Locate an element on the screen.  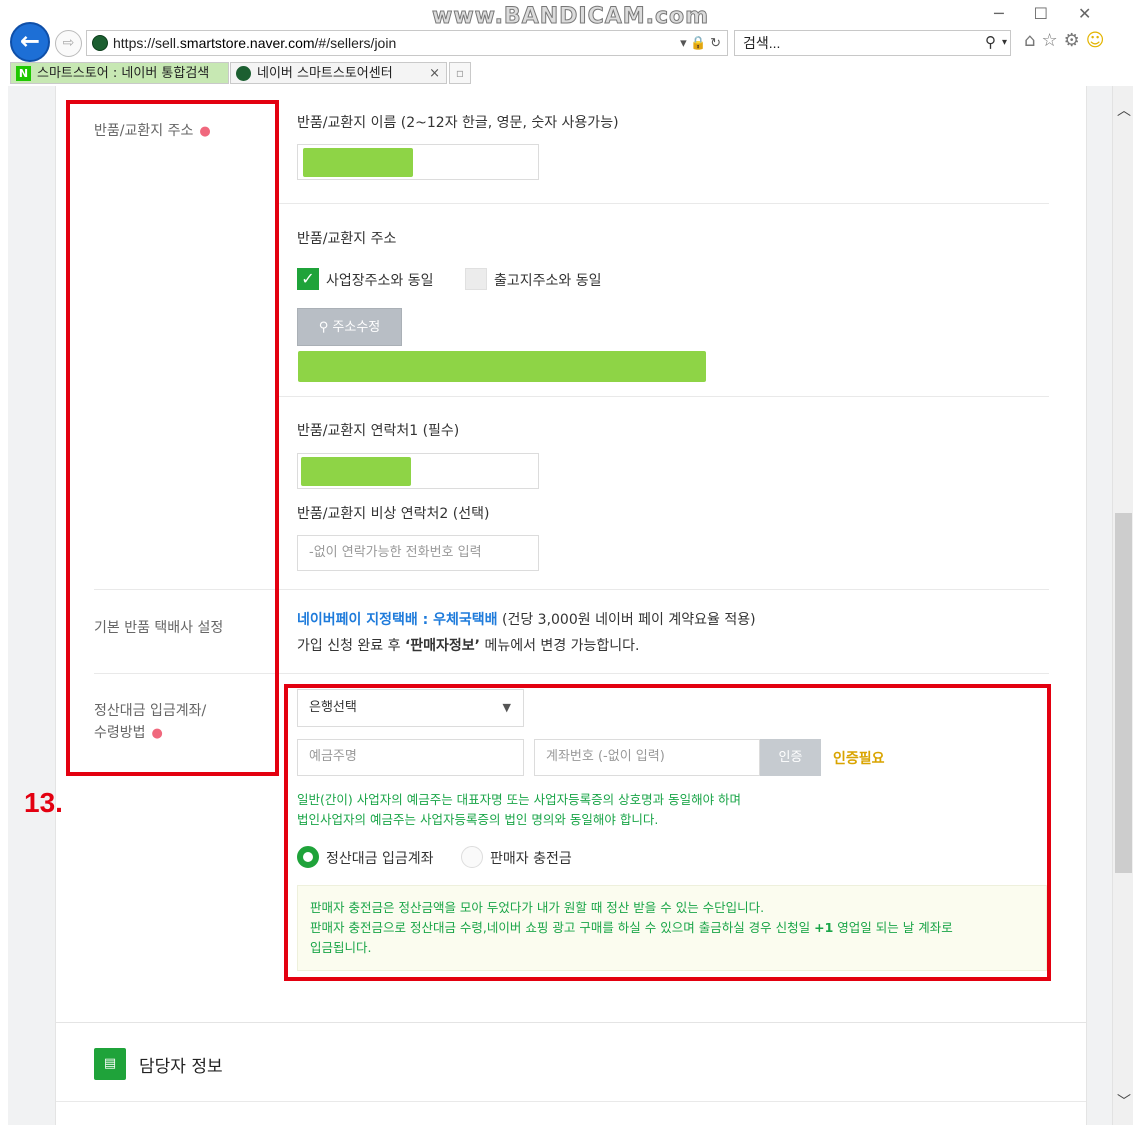
vertical-scrollbar: ︿ ﹀ is located at coordinates (1122, 605).